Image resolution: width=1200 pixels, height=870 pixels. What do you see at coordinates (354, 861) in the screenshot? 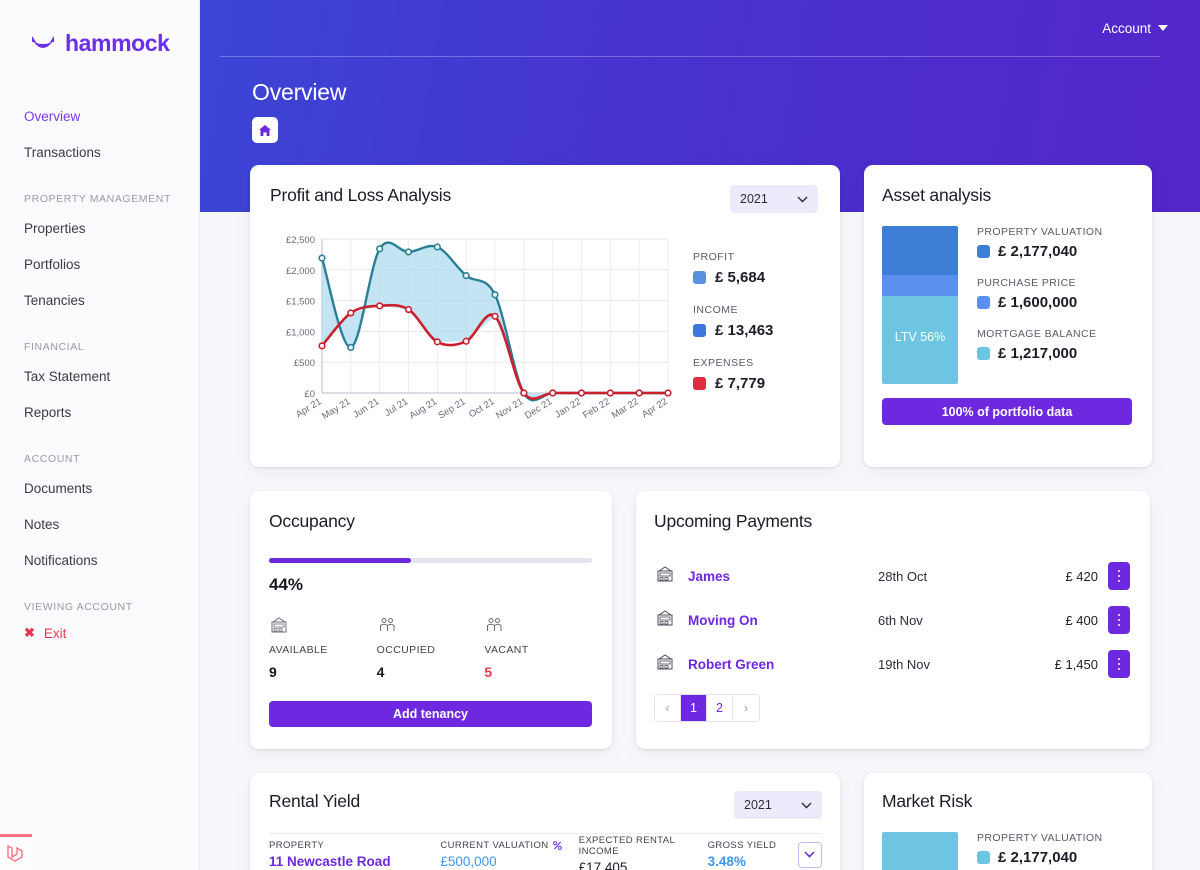
I see `rental-yield-value-property: 11 Newcastle Road` at bounding box center [354, 861].